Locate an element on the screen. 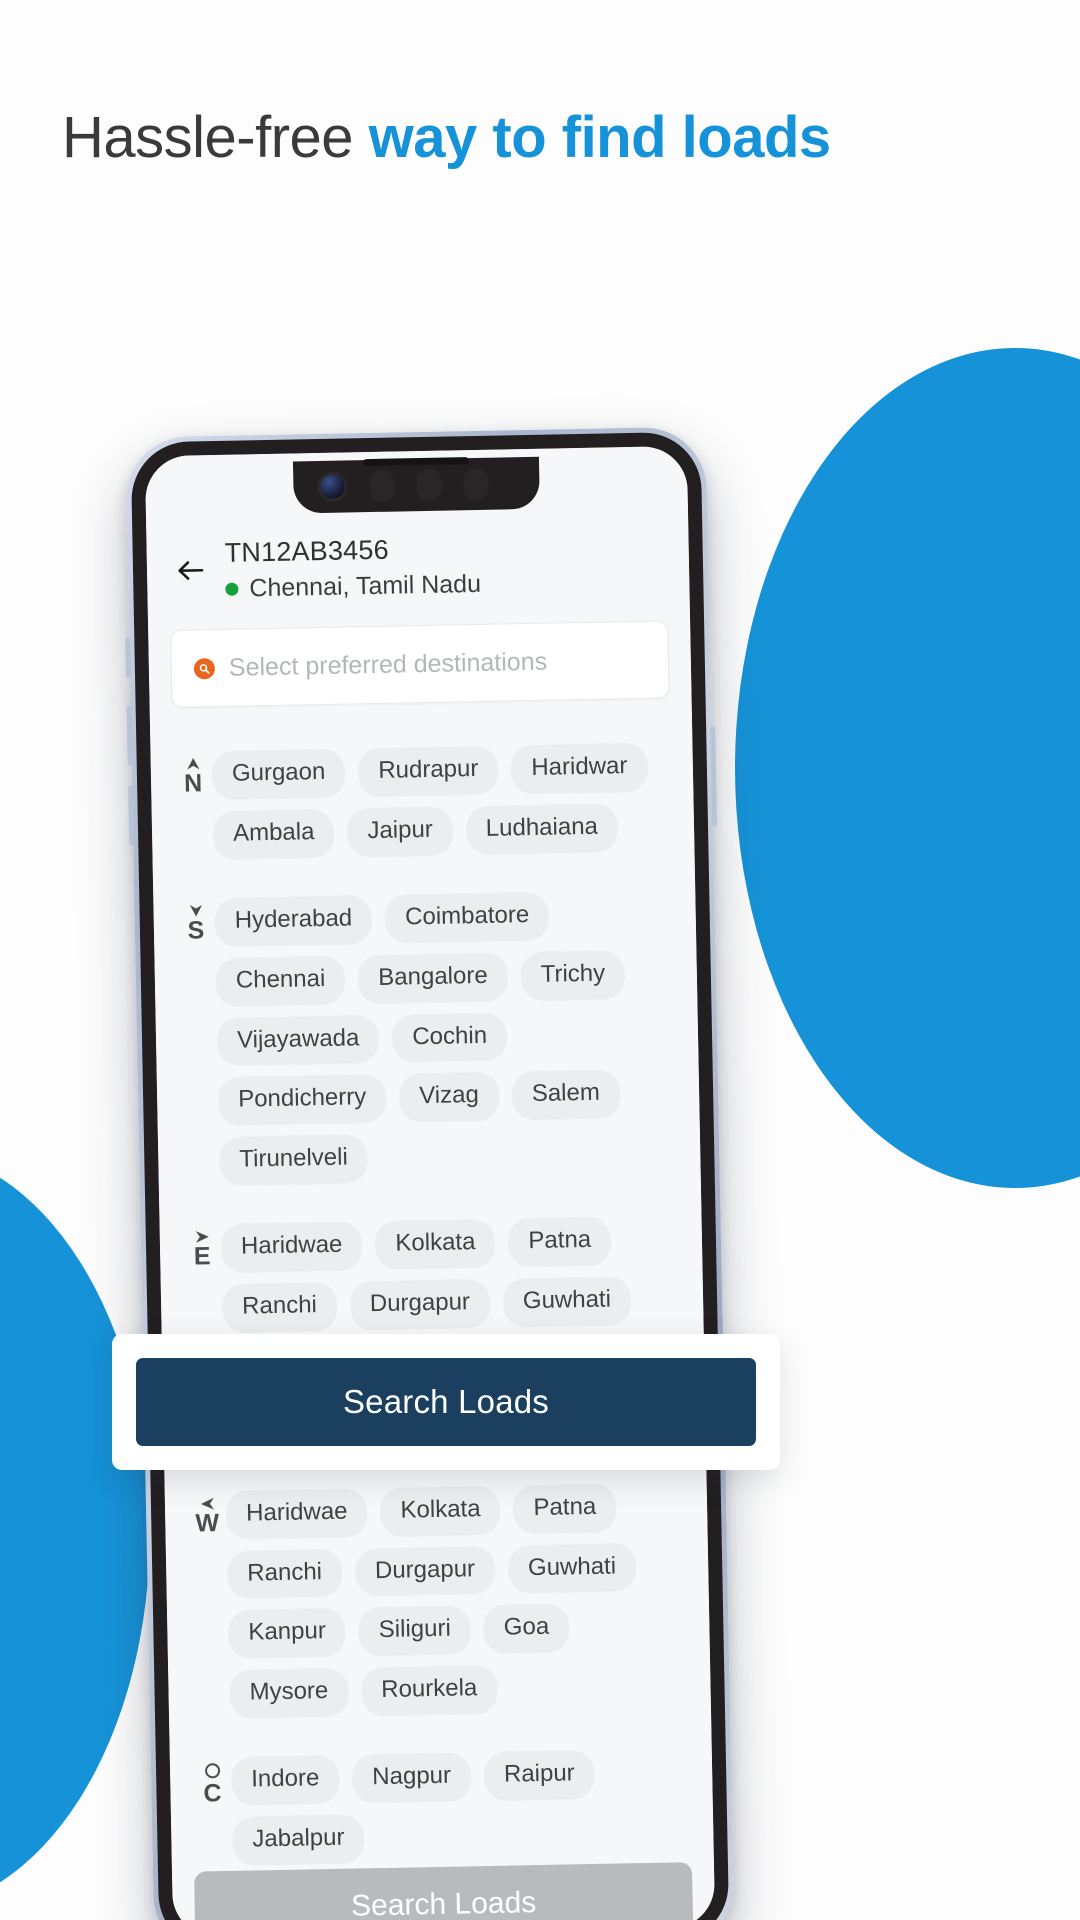  destination-chip: Salem is located at coordinates (566, 1095).